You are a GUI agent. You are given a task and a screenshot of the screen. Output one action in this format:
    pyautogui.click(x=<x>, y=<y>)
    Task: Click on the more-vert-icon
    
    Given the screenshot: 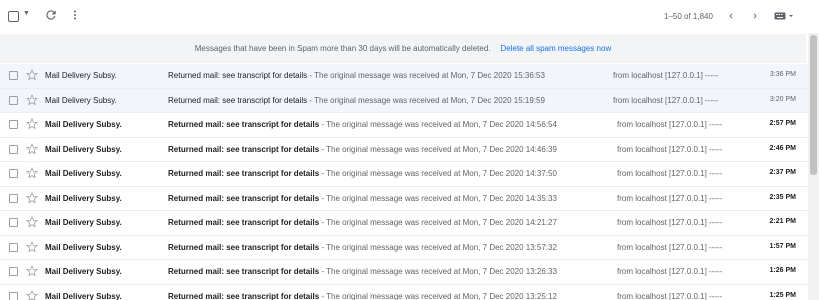 What is the action you would take?
    pyautogui.click(x=75, y=15)
    